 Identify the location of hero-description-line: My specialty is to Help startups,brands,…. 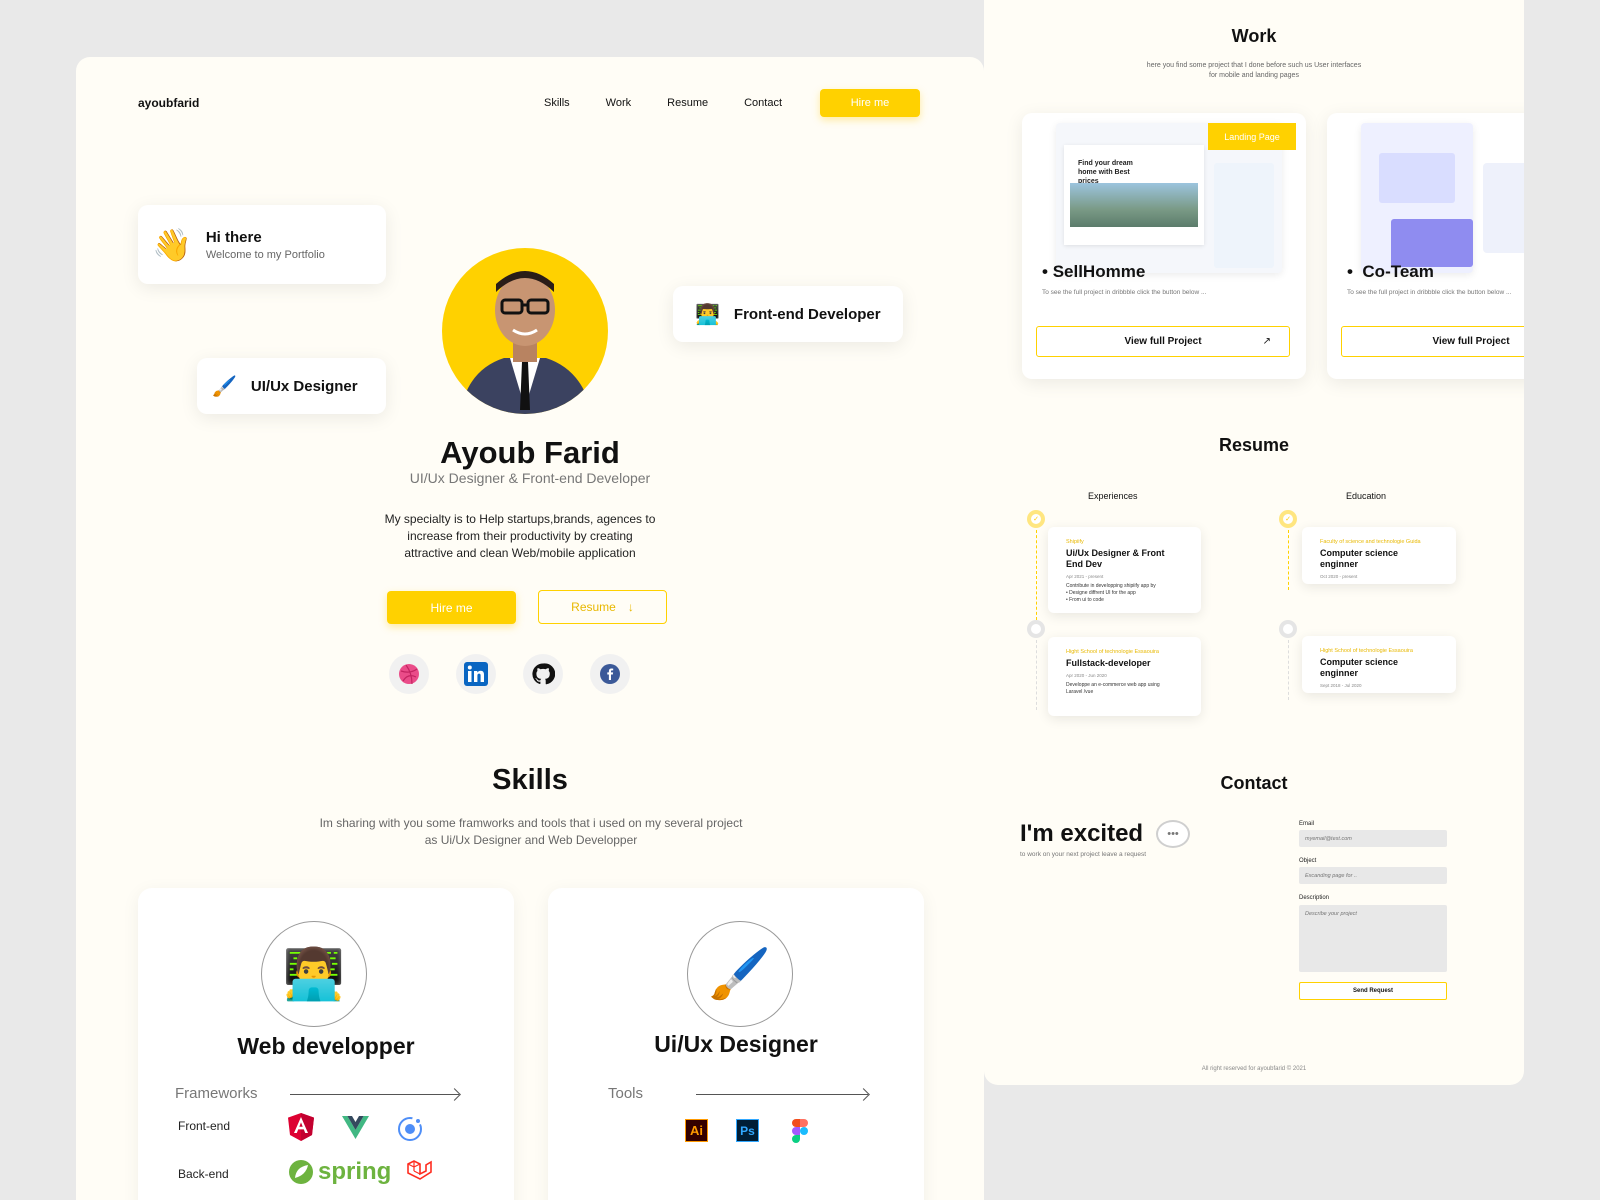
(520, 519).